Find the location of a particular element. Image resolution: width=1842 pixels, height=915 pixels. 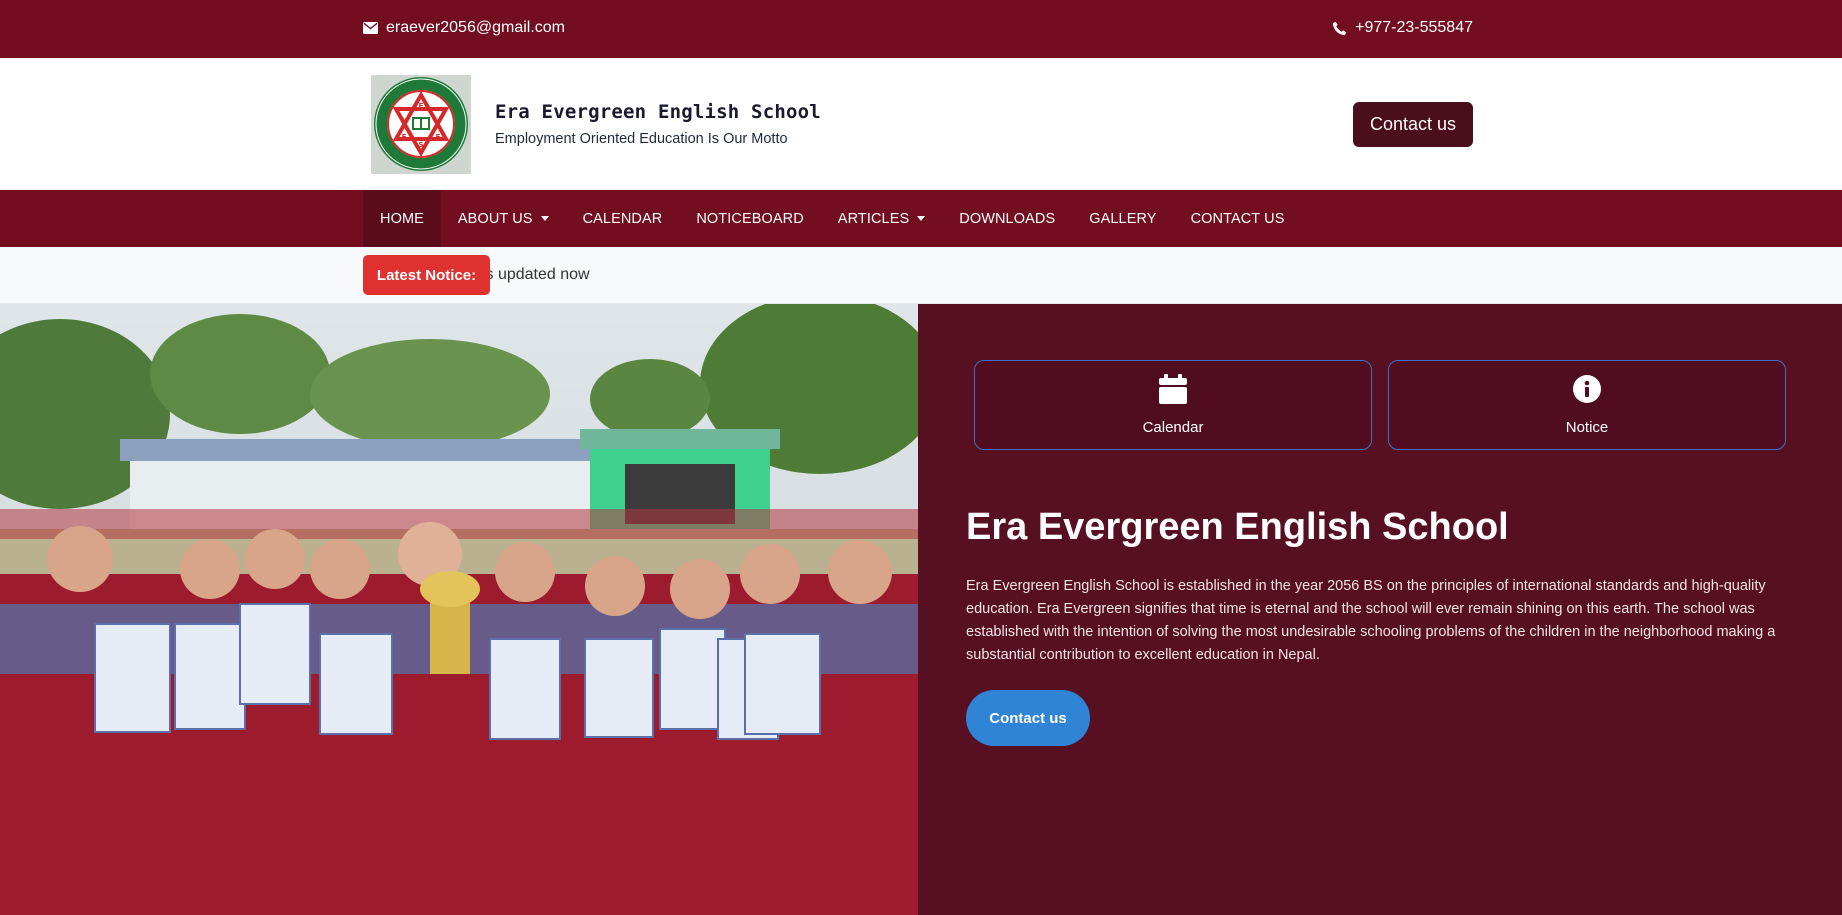

info-circle-icon is located at coordinates (1587, 391).